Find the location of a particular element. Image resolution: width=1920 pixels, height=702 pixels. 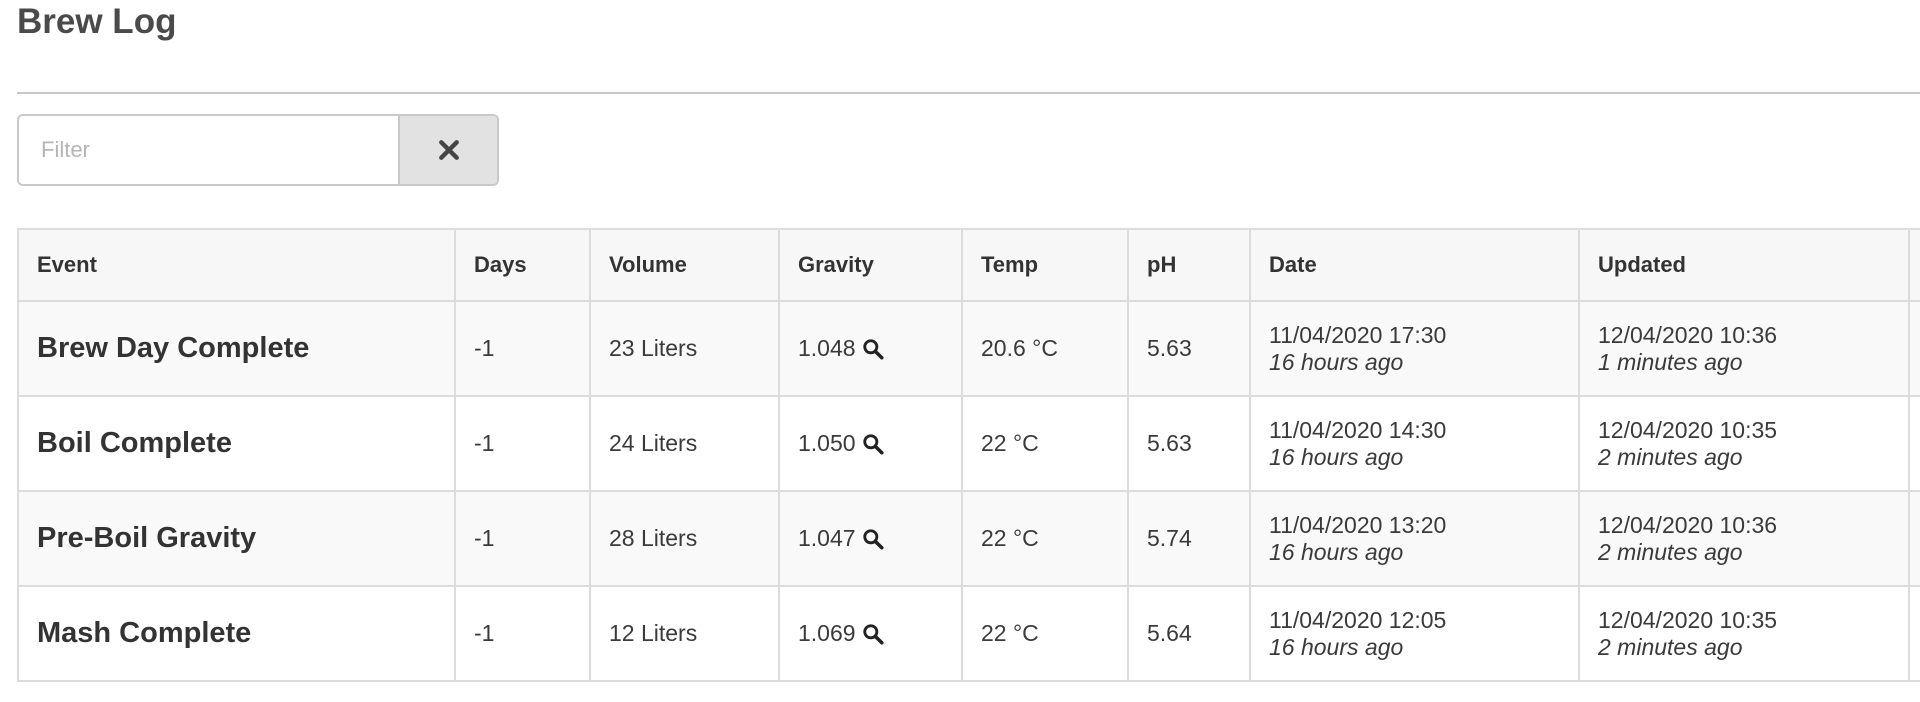

updated-cell: 12/04/2020 10:36 2 minutes ago is located at coordinates (1744, 538).